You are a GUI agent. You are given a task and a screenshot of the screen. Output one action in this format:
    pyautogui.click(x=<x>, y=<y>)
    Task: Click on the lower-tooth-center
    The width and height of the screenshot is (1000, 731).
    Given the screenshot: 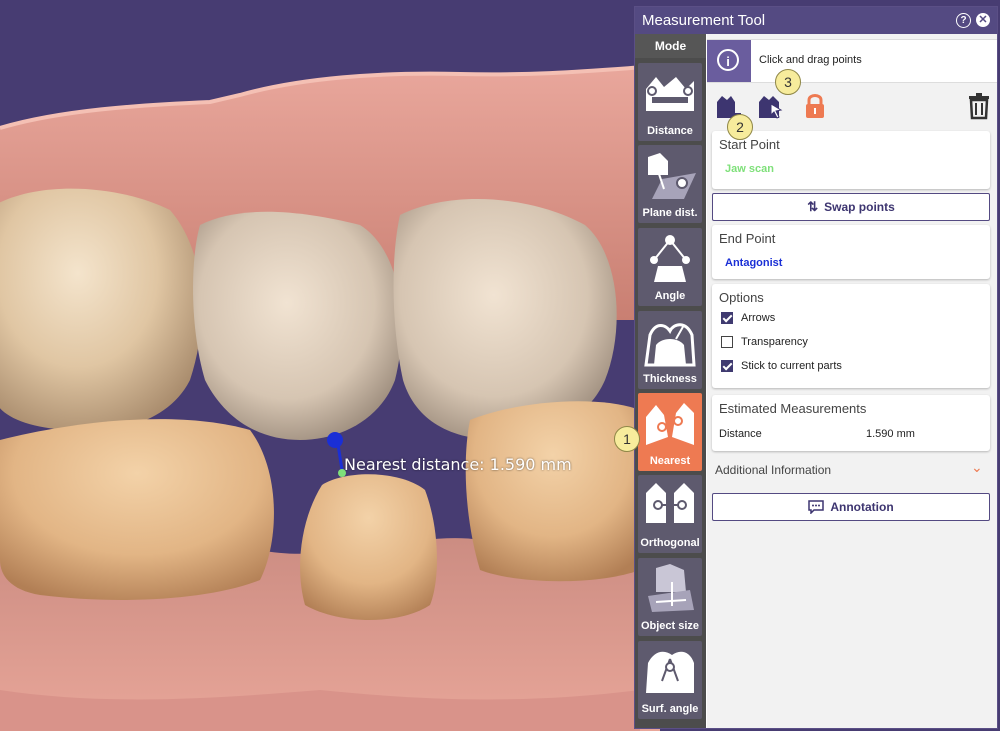 What is the action you would take?
    pyautogui.click(x=368, y=547)
    